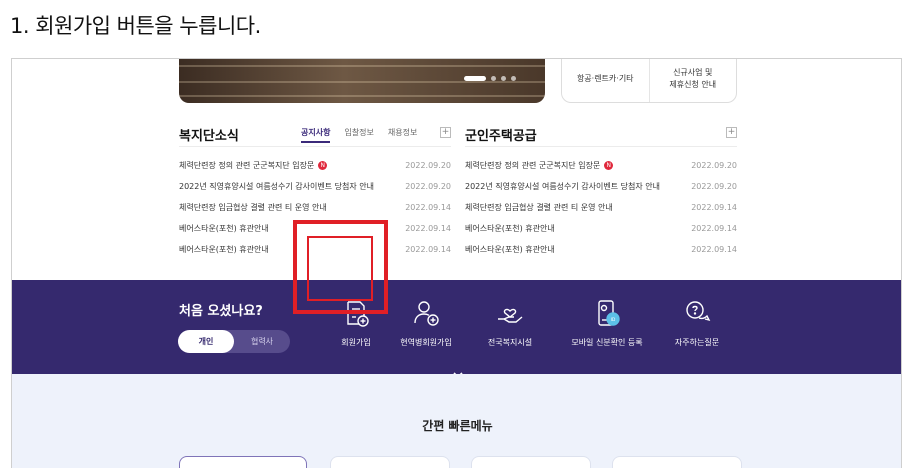  What do you see at coordinates (609, 313) in the screenshot?
I see `mobile-id-icon: ID` at bounding box center [609, 313].